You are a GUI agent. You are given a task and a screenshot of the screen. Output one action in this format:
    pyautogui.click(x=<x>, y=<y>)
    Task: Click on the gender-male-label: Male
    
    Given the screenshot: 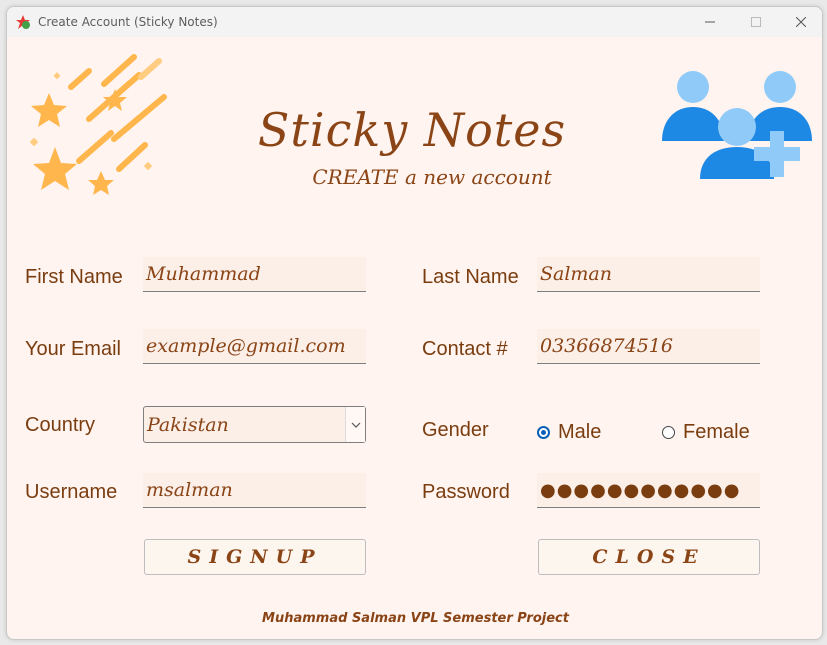 What is the action you would take?
    pyautogui.click(x=580, y=432)
    